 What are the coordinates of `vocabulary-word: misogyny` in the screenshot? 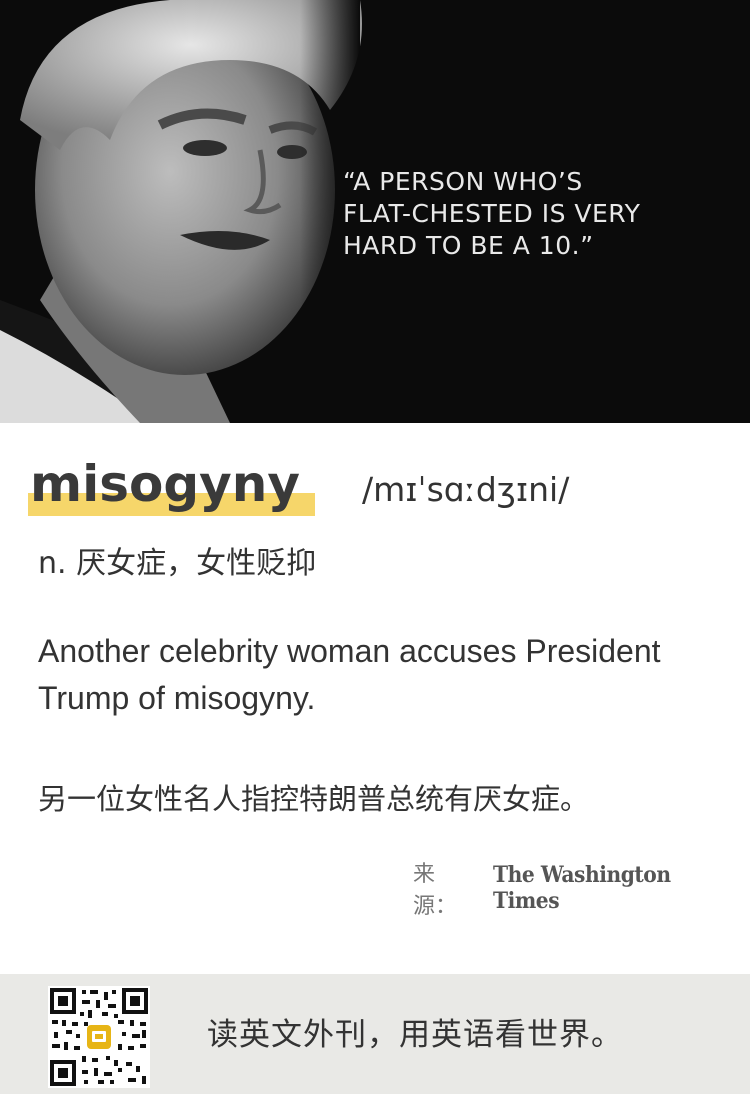 It's located at (165, 484).